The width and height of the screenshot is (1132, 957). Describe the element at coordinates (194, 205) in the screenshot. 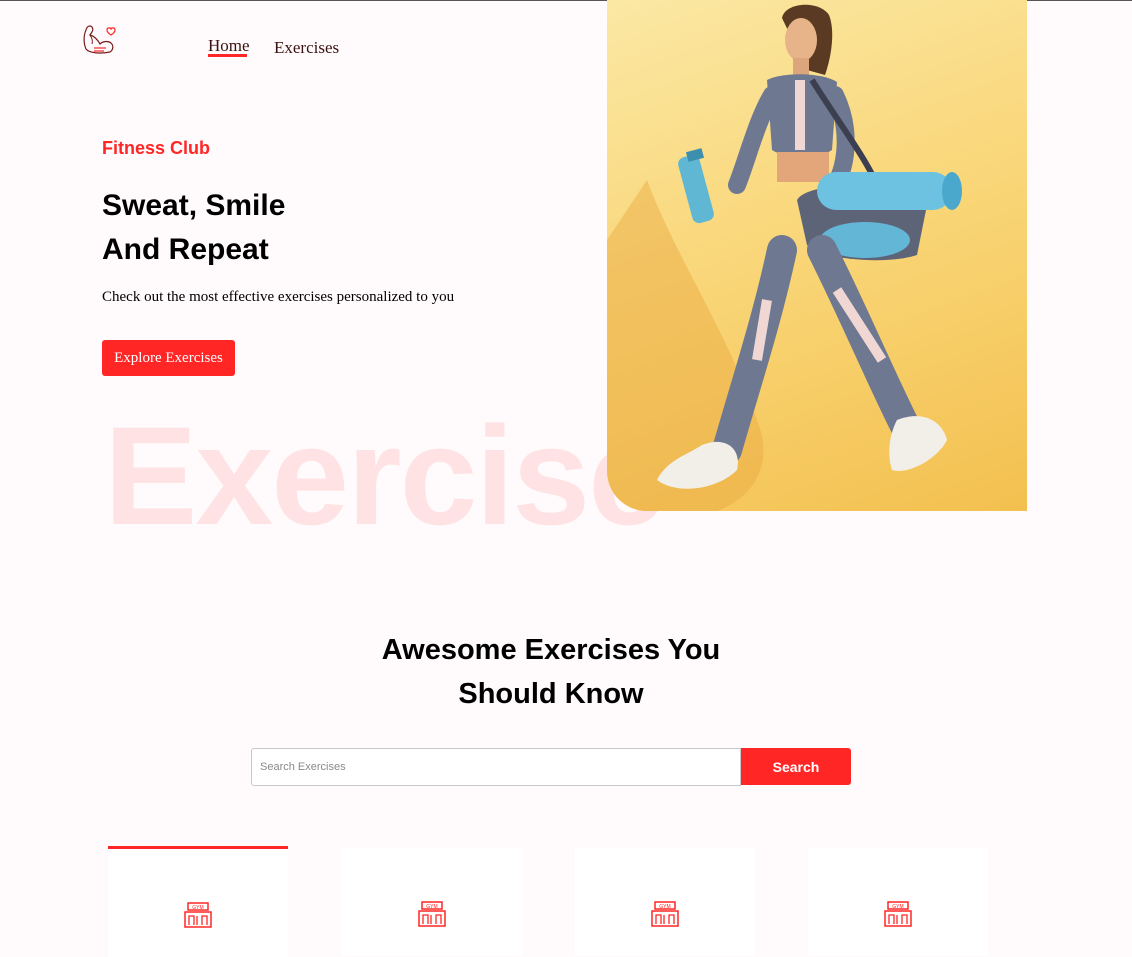

I see `hero-title-line-1: Sweat, Smile` at that location.